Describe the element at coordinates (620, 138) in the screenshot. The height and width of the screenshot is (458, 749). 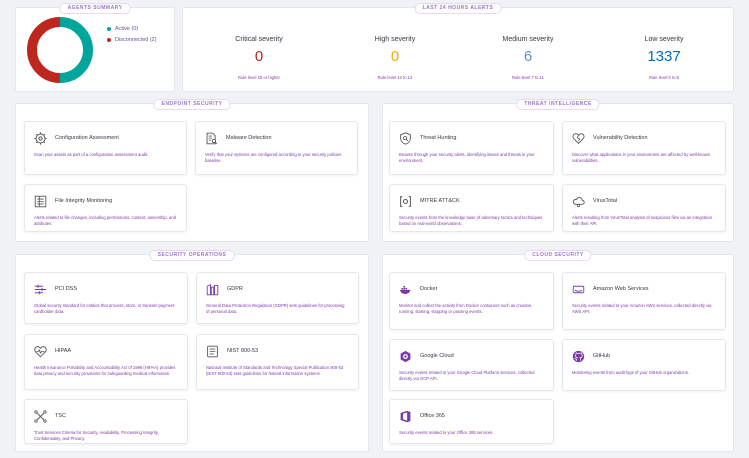
I see `card-title: Vulnerability Detection` at that location.